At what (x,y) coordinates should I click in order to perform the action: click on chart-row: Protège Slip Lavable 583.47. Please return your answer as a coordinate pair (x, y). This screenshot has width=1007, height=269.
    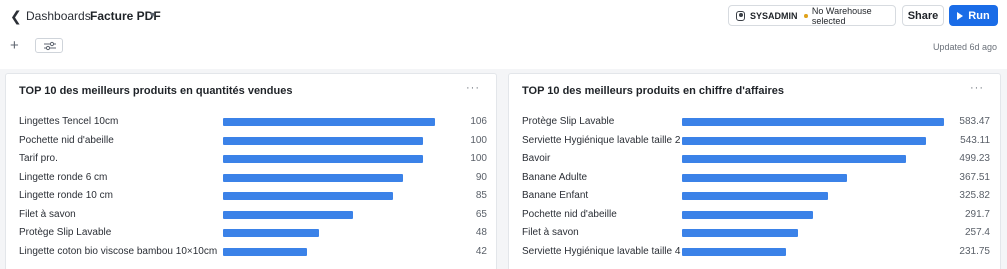
    Looking at the image, I should click on (754, 123).